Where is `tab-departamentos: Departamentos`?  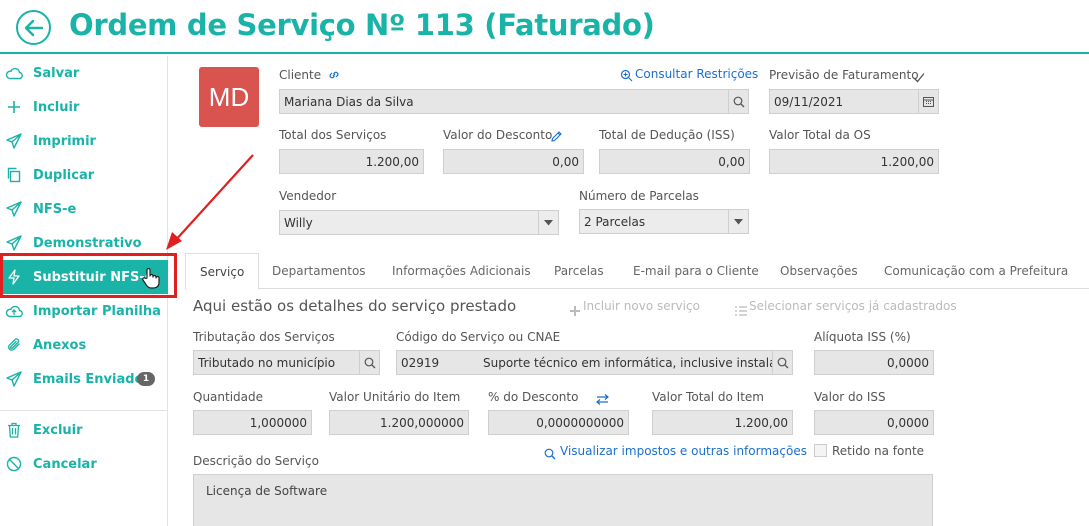
tab-departamentos: Departamentos is located at coordinates (319, 271).